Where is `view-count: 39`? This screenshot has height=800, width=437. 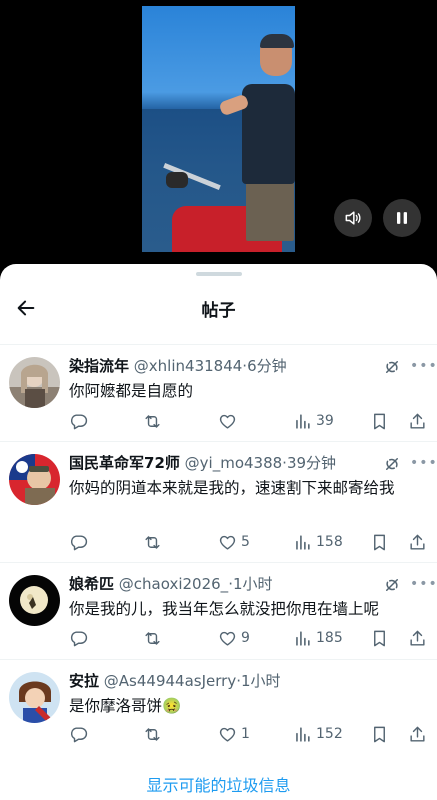 view-count: 39 is located at coordinates (325, 421).